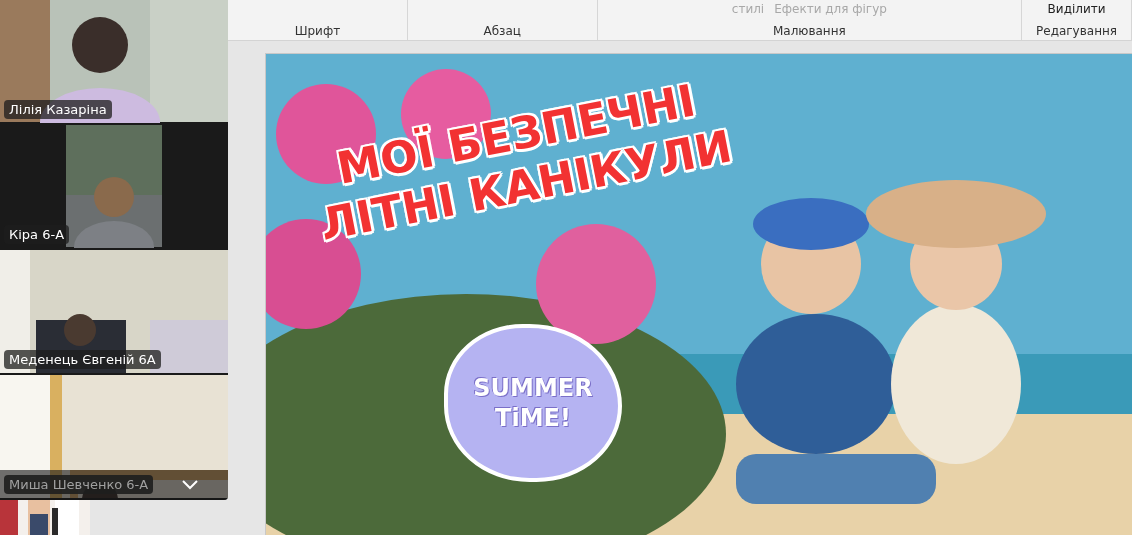  What do you see at coordinates (533, 388) in the screenshot?
I see `sticker-text: SUMMER` at bounding box center [533, 388].